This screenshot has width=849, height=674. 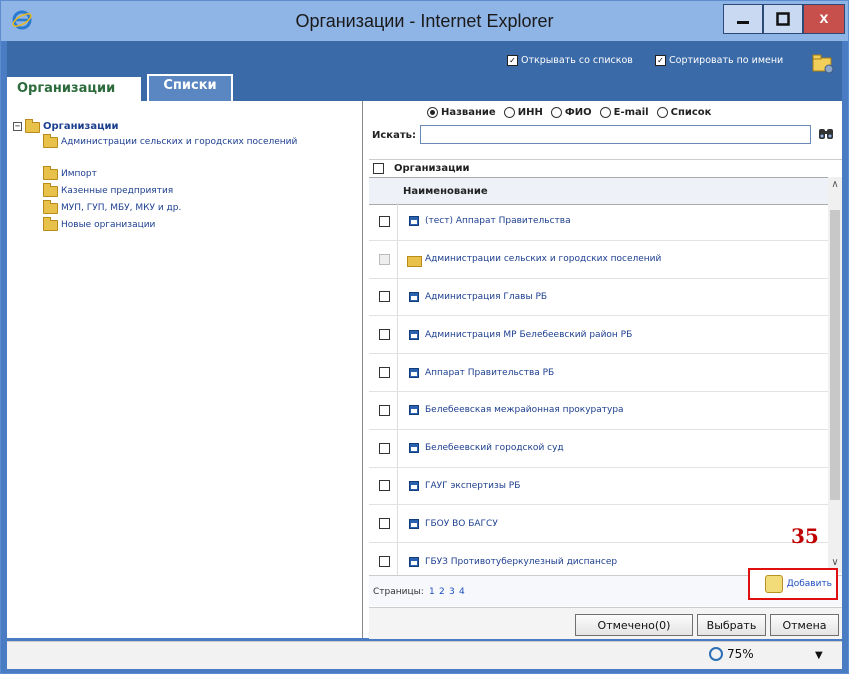 What do you see at coordinates (598, 297) in the screenshot?
I see `table-row: Администрация Главы РБ` at bounding box center [598, 297].